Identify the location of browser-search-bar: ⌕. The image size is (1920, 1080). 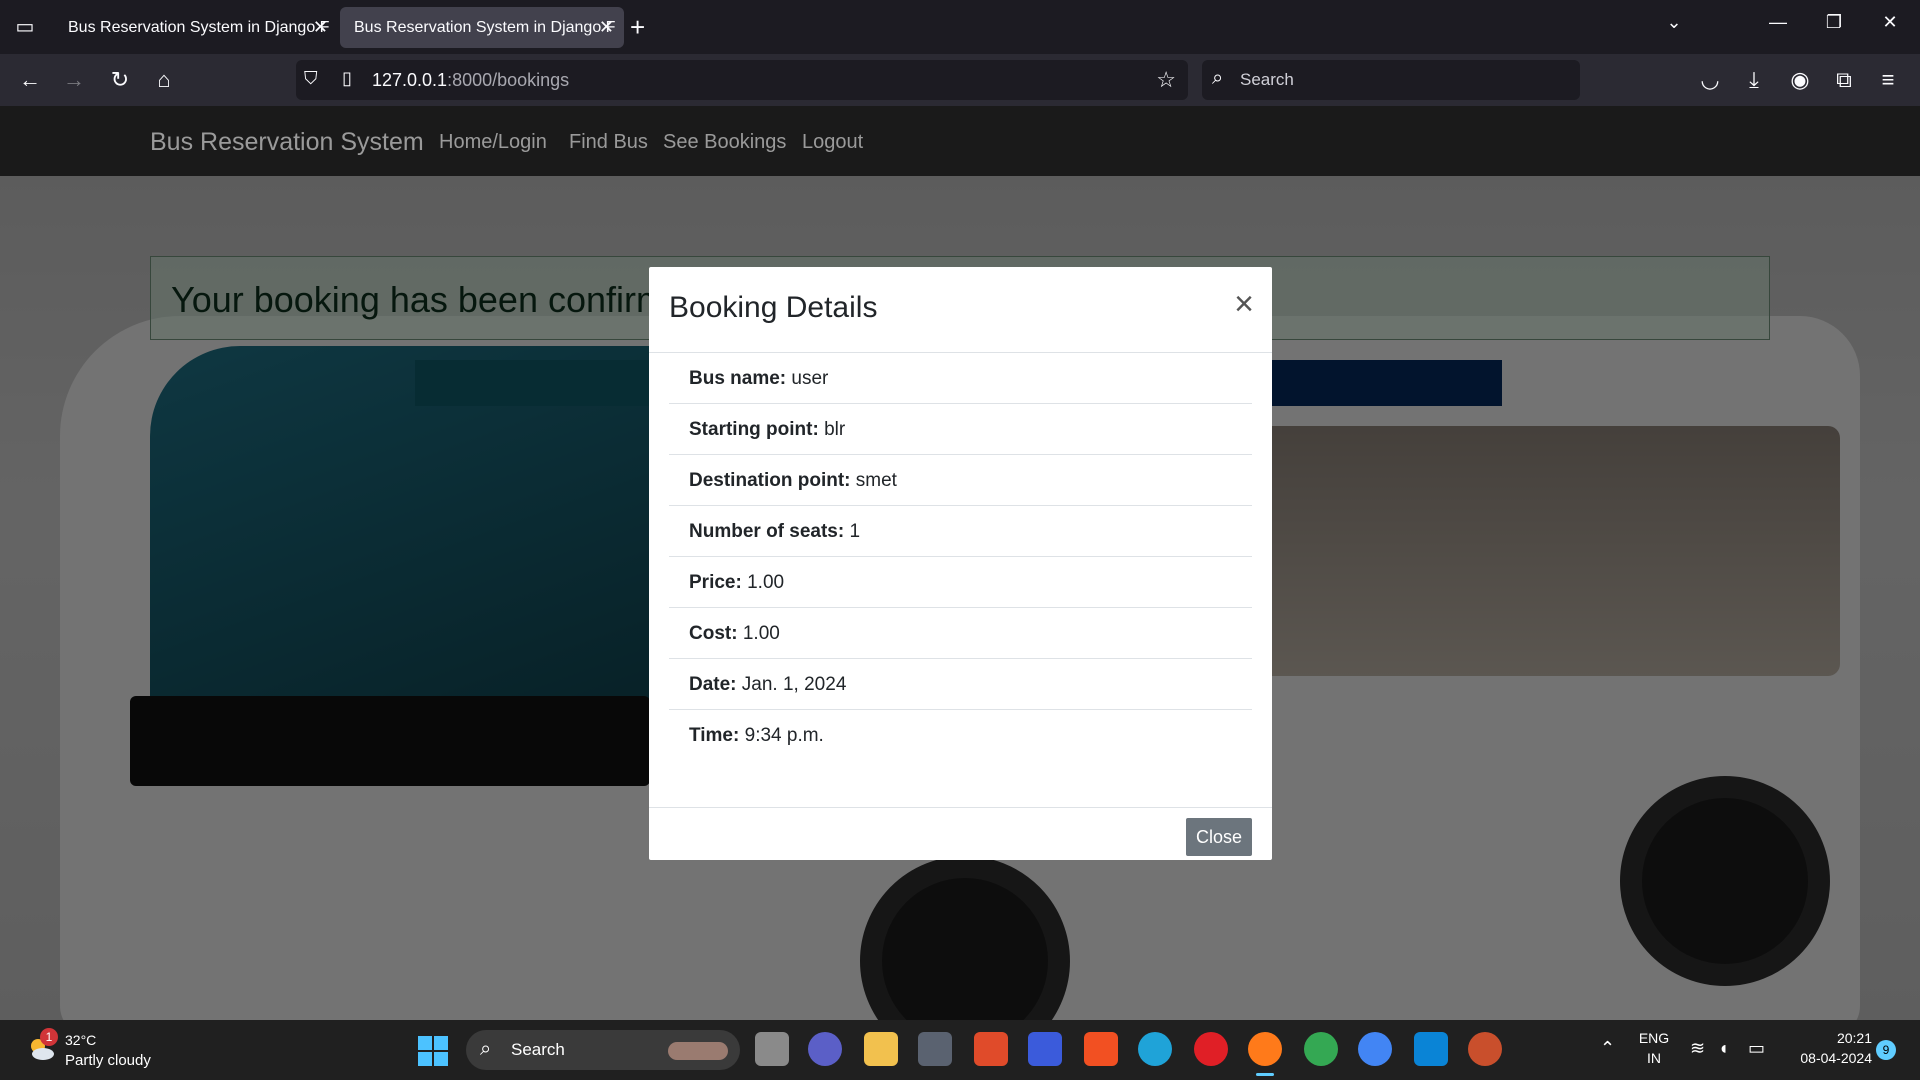
(1391, 80).